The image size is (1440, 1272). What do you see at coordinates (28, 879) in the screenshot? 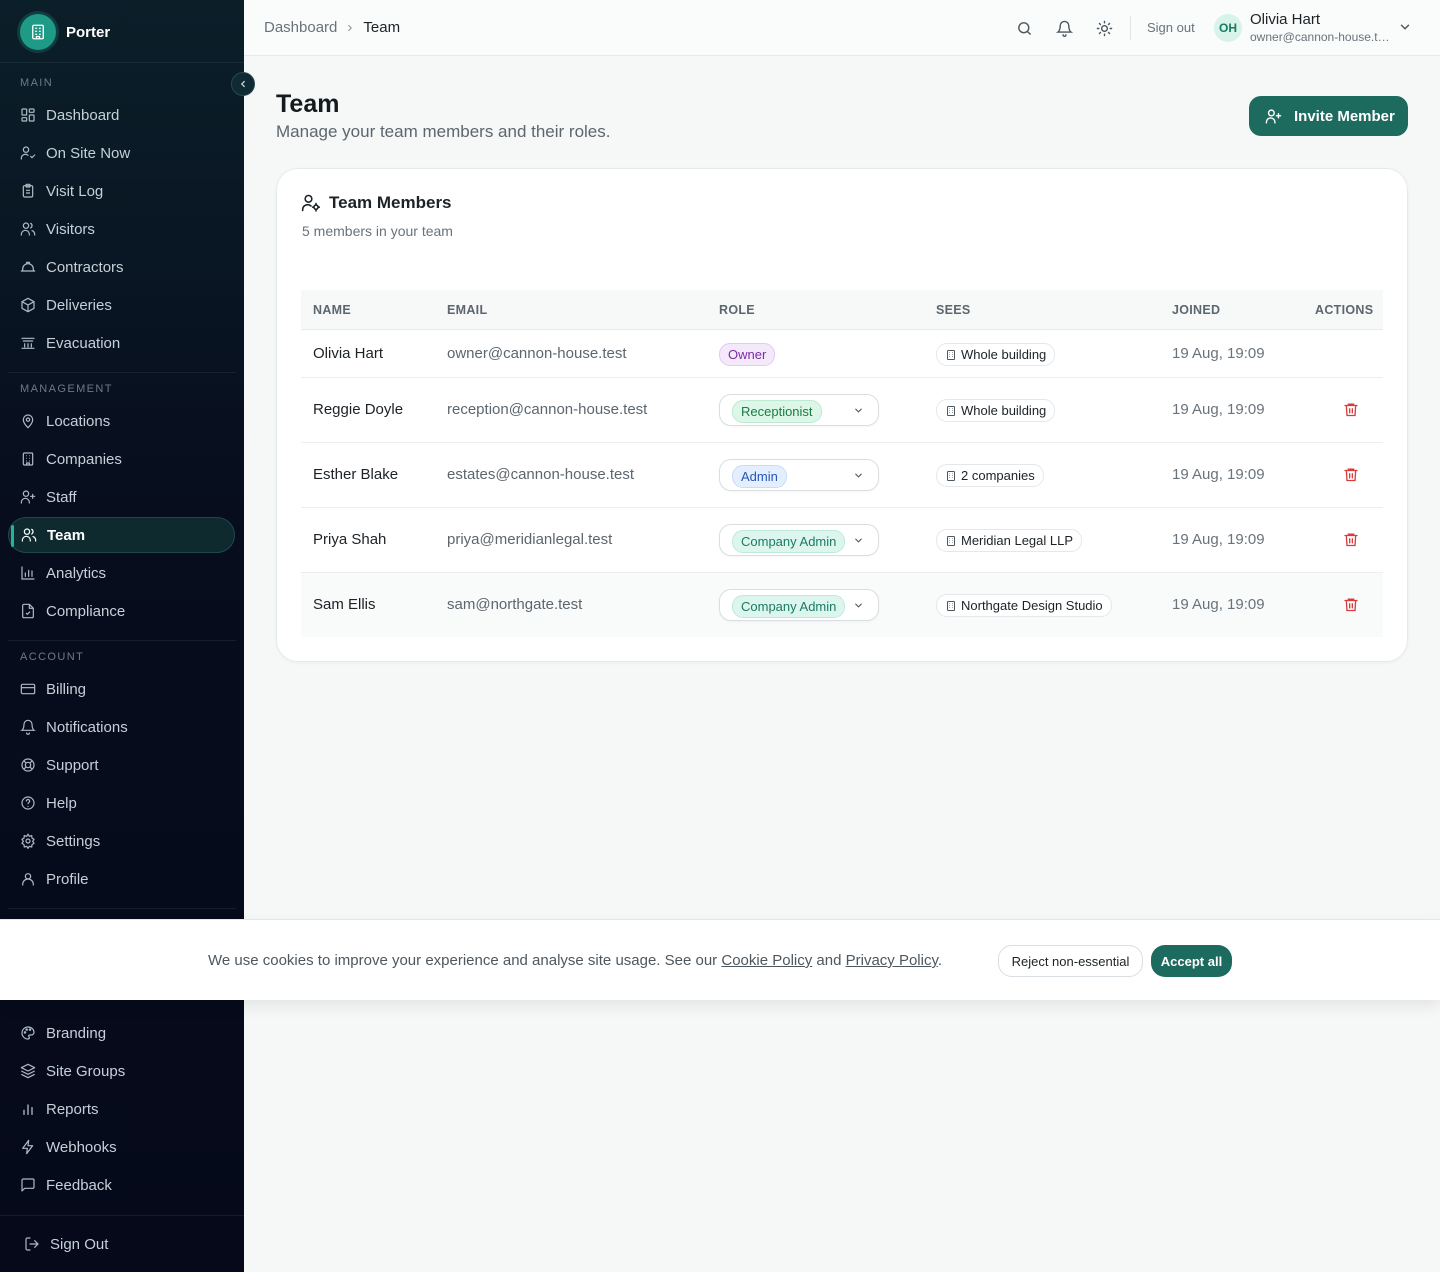
I see `user-icon` at bounding box center [28, 879].